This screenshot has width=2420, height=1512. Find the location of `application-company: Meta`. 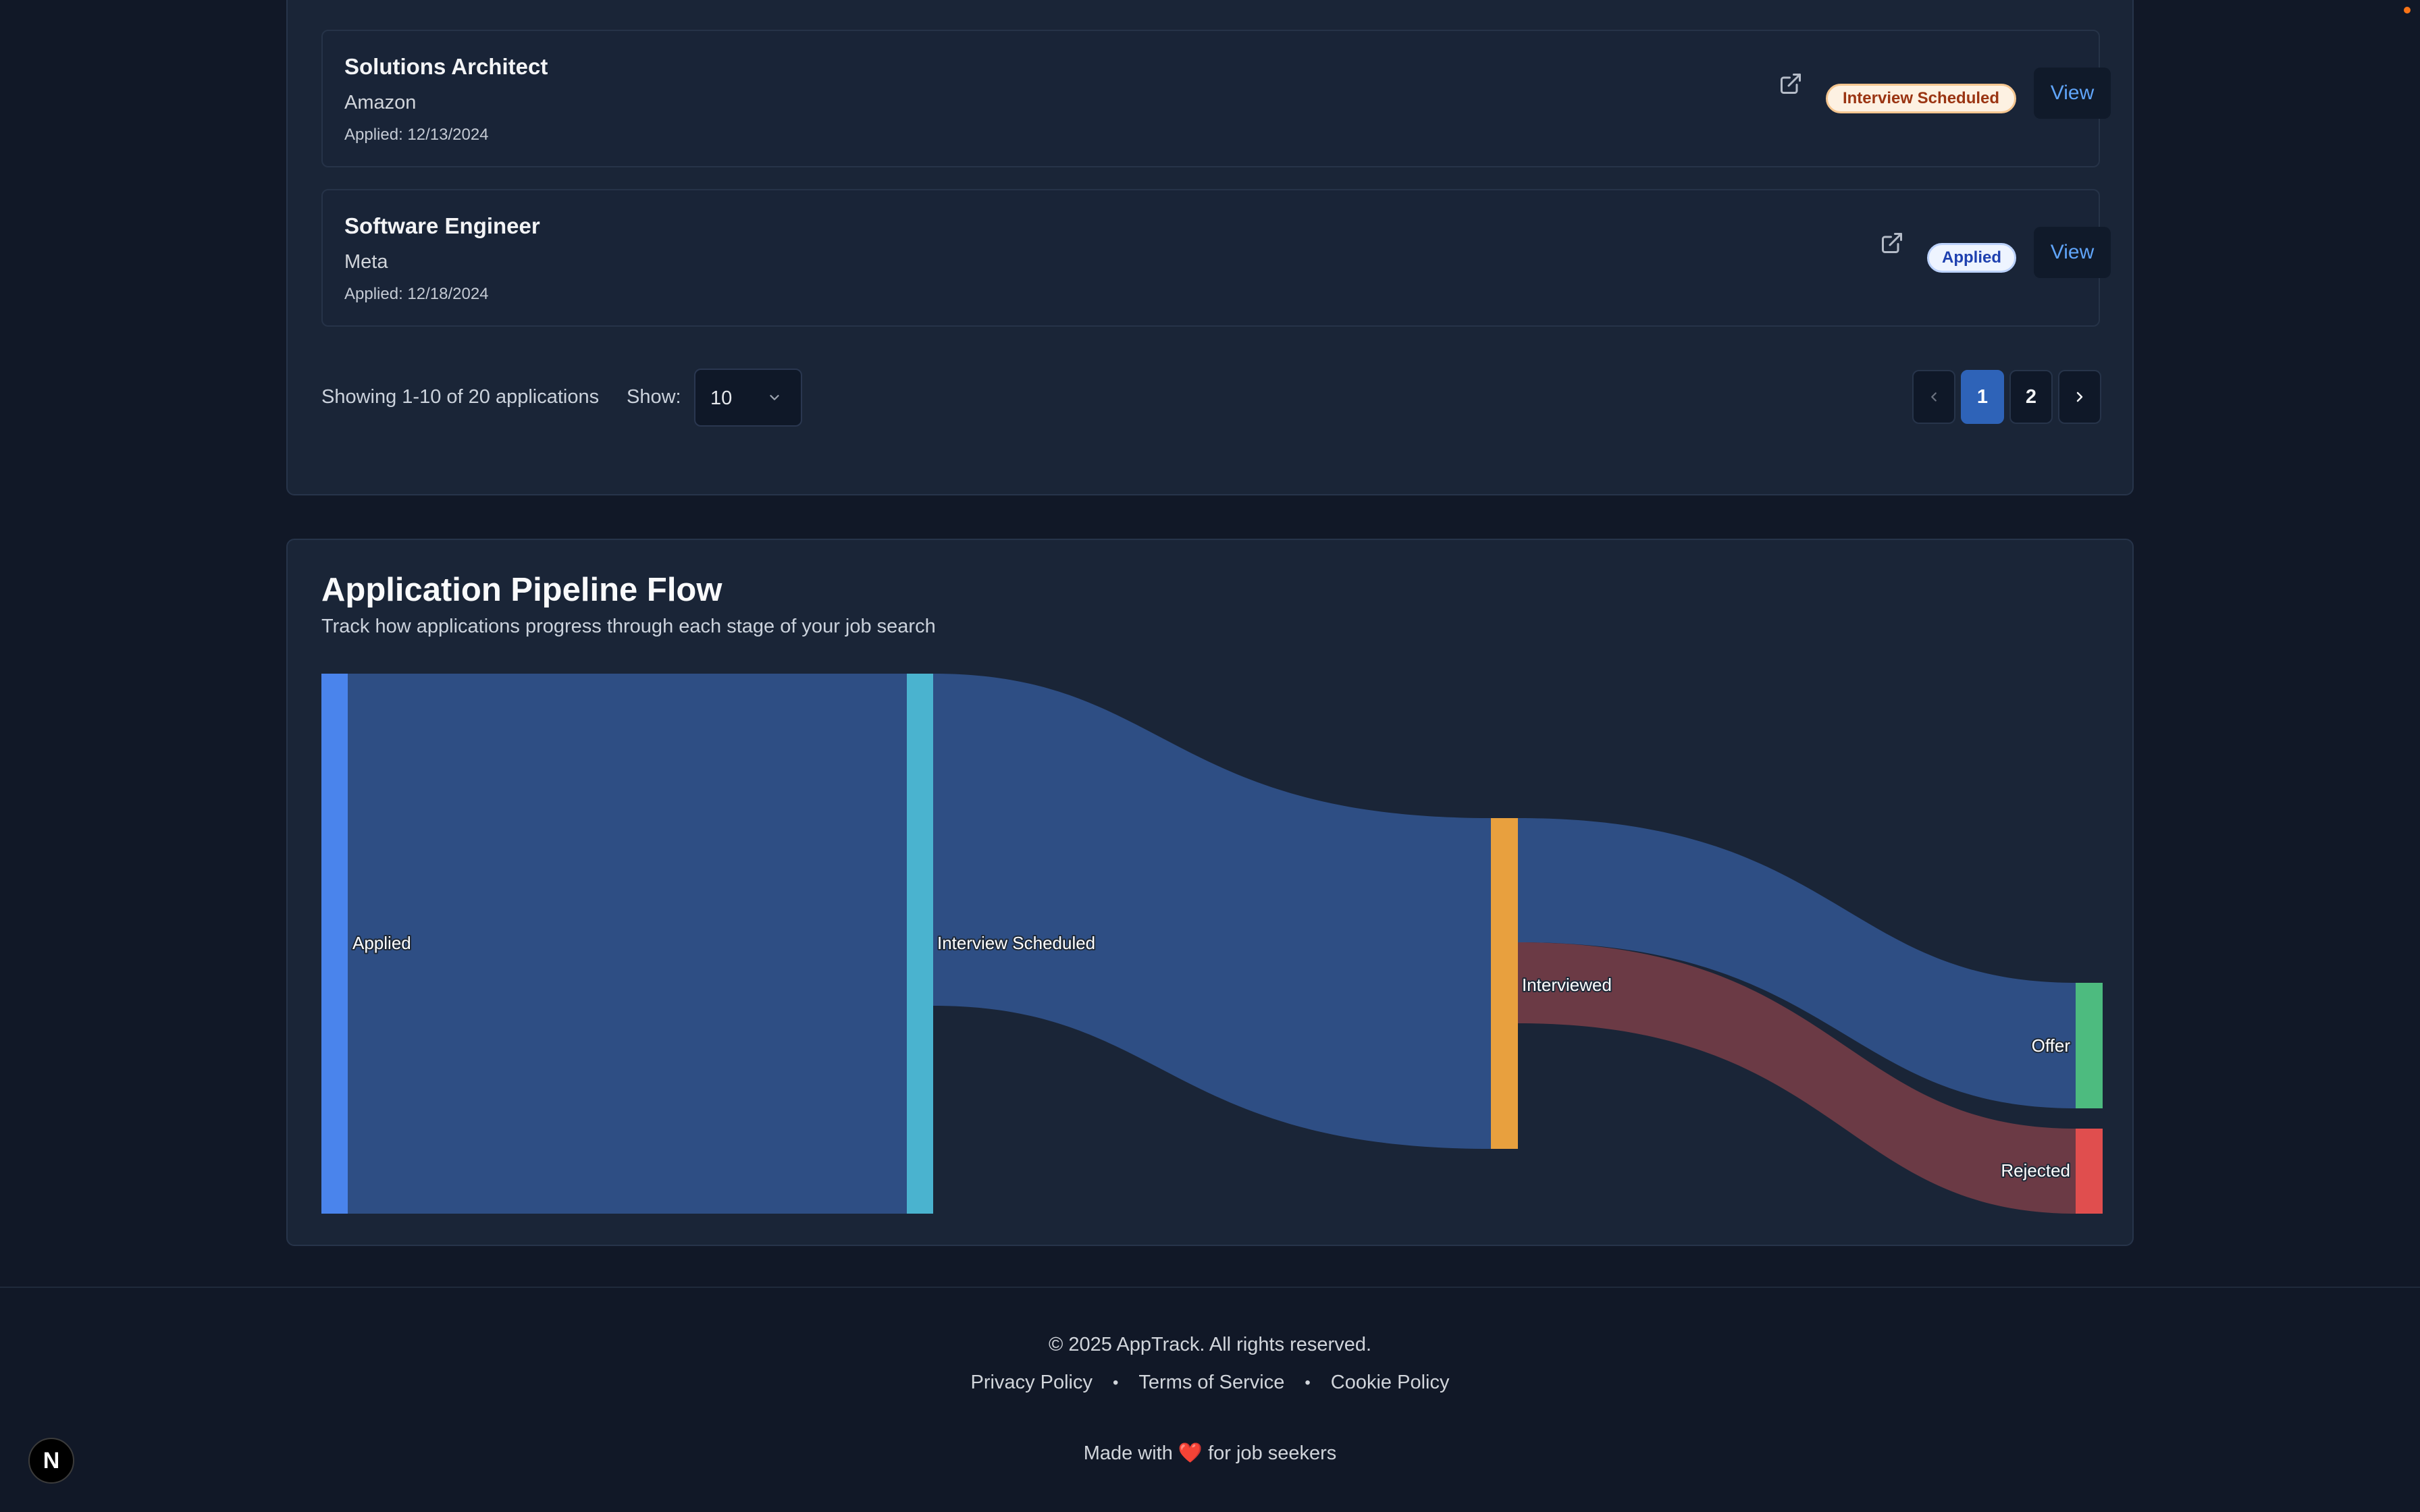

application-company: Meta is located at coordinates (366, 262).